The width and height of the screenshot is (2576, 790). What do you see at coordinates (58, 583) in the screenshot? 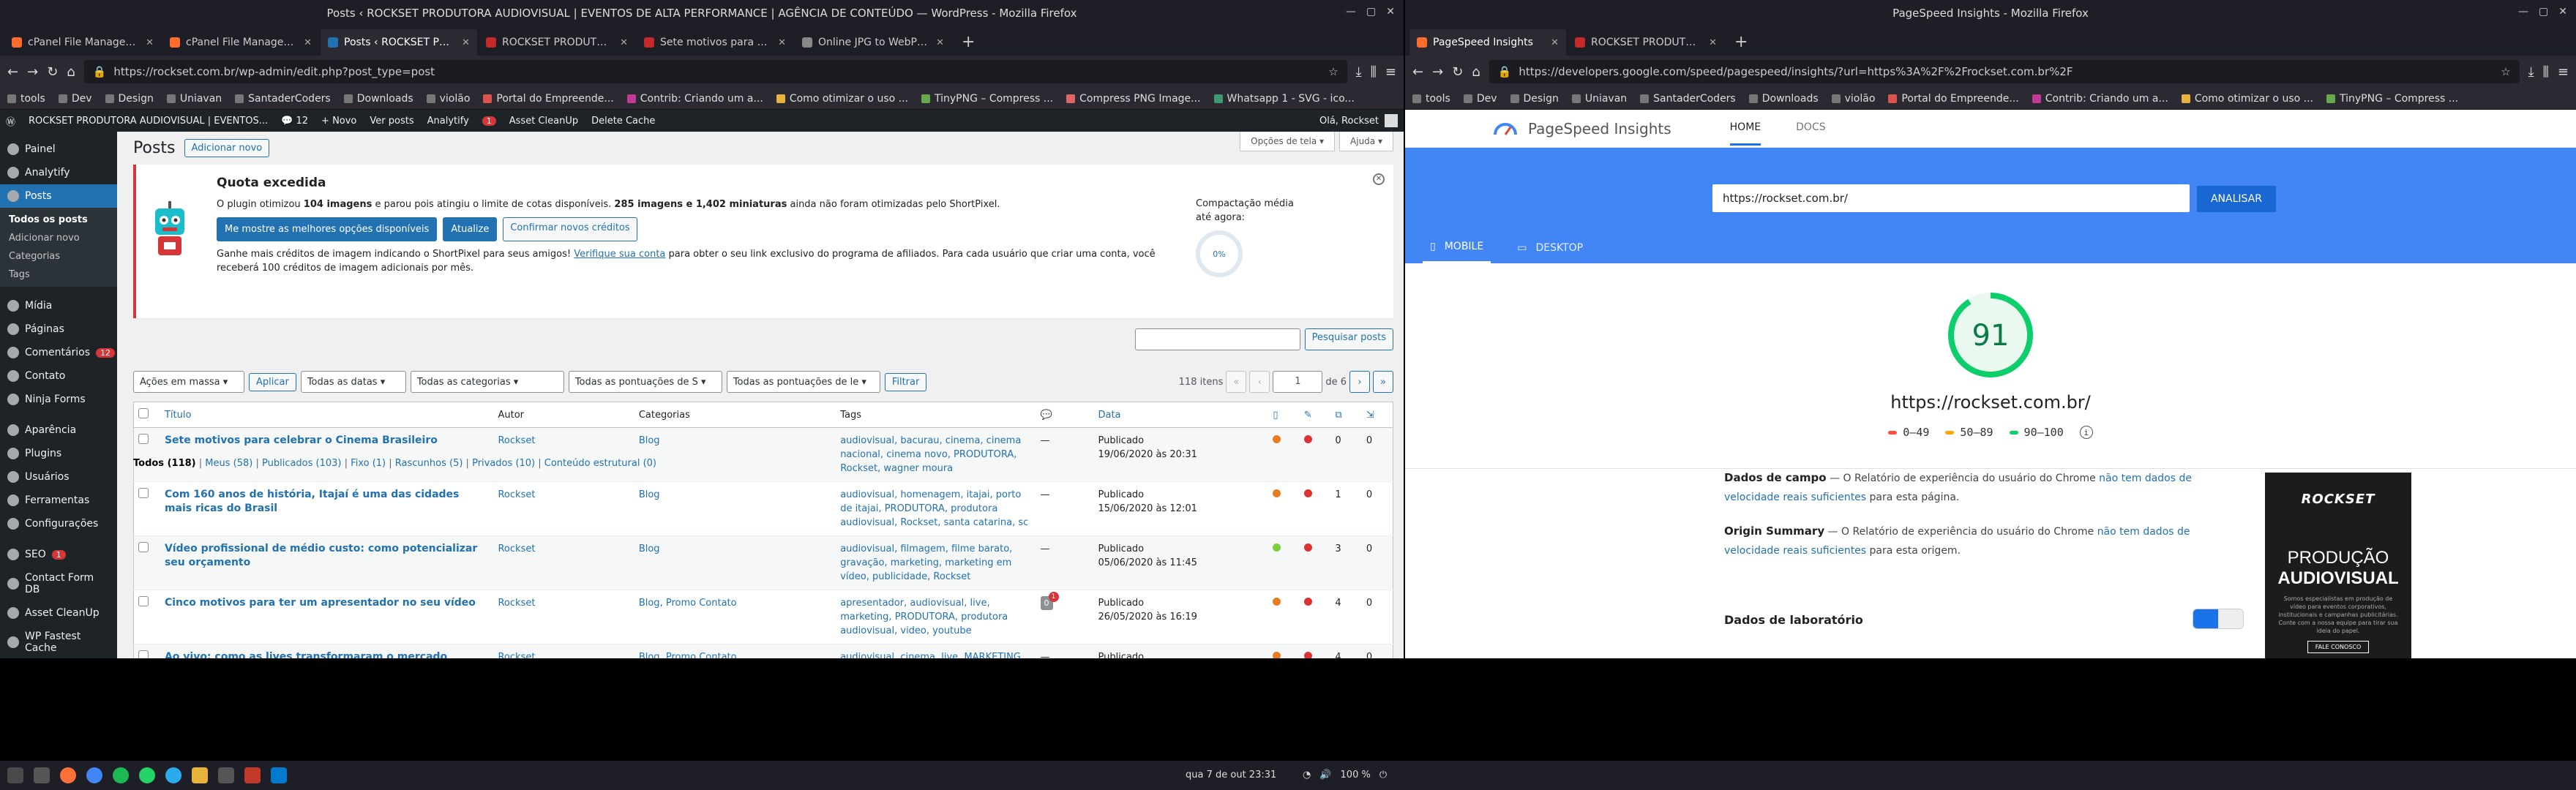
I see `menu-item-contact-form-db: Contact Form DB` at bounding box center [58, 583].